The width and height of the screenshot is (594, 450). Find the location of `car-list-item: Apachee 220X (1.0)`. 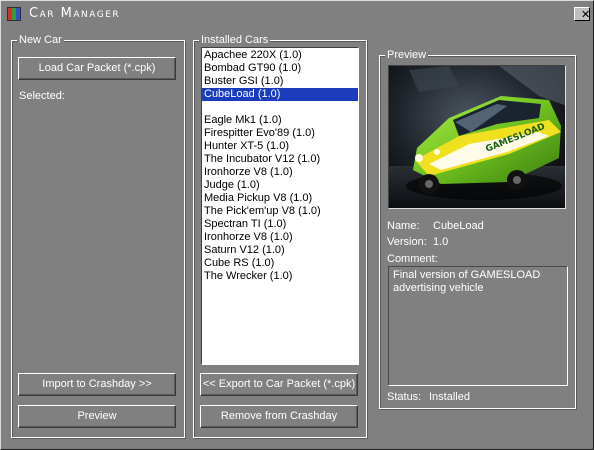

car-list-item: Apachee 220X (1.0) is located at coordinates (280, 55).